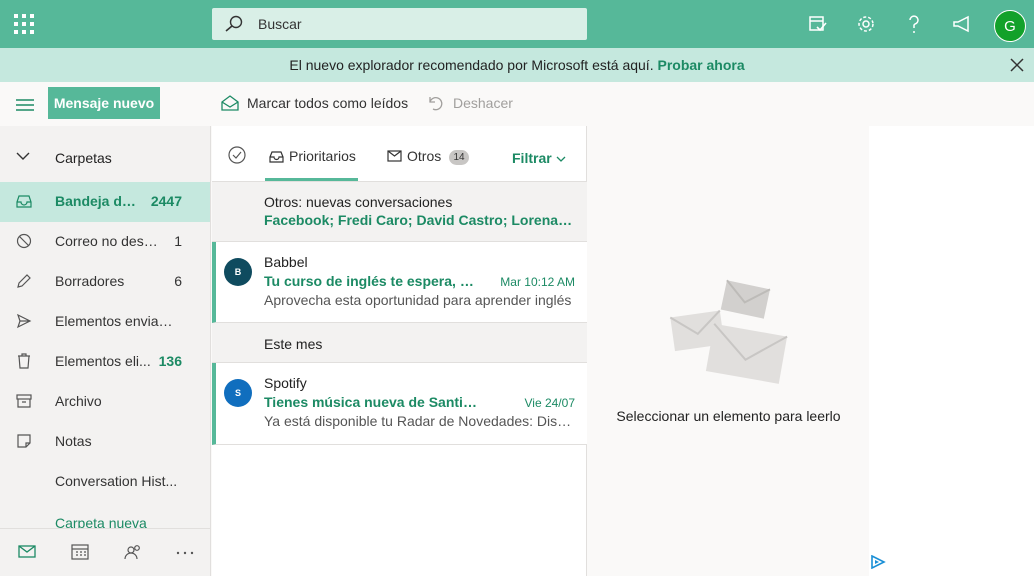  Describe the element at coordinates (230, 103) in the screenshot. I see `open-envelope-icon` at that location.